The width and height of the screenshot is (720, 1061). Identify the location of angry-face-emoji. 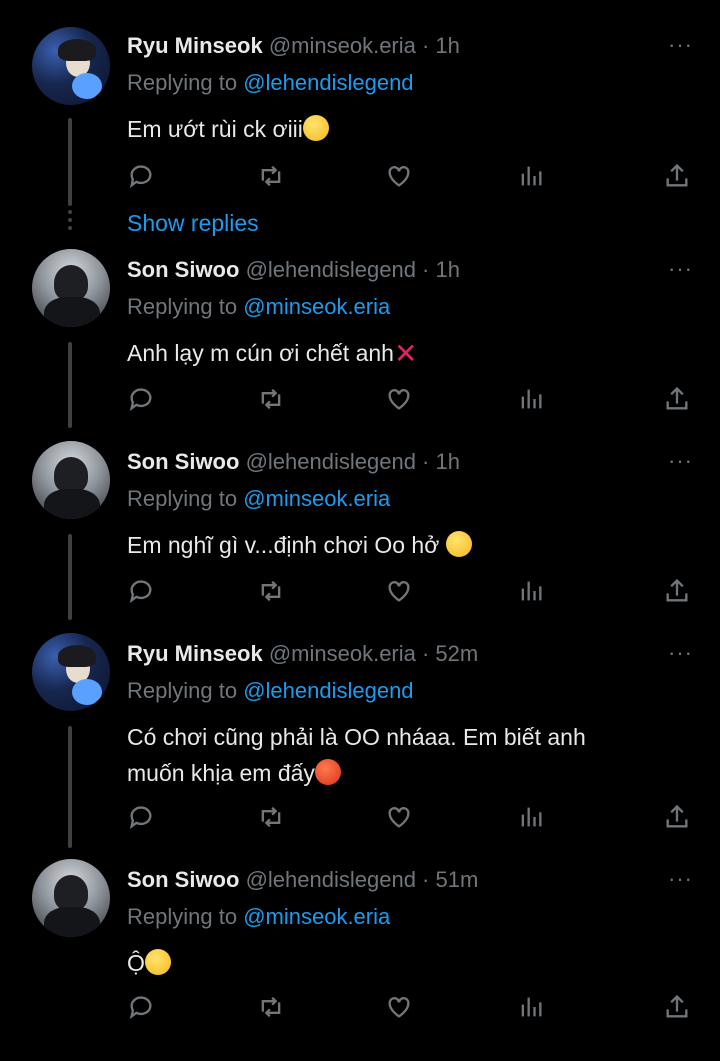
(327, 772).